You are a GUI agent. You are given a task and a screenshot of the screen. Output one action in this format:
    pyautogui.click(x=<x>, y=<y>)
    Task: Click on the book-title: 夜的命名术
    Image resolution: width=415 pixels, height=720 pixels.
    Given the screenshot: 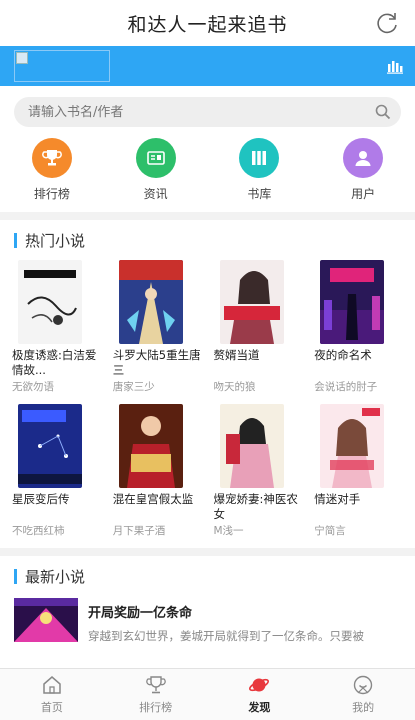 What is the action you would take?
    pyautogui.click(x=343, y=355)
    